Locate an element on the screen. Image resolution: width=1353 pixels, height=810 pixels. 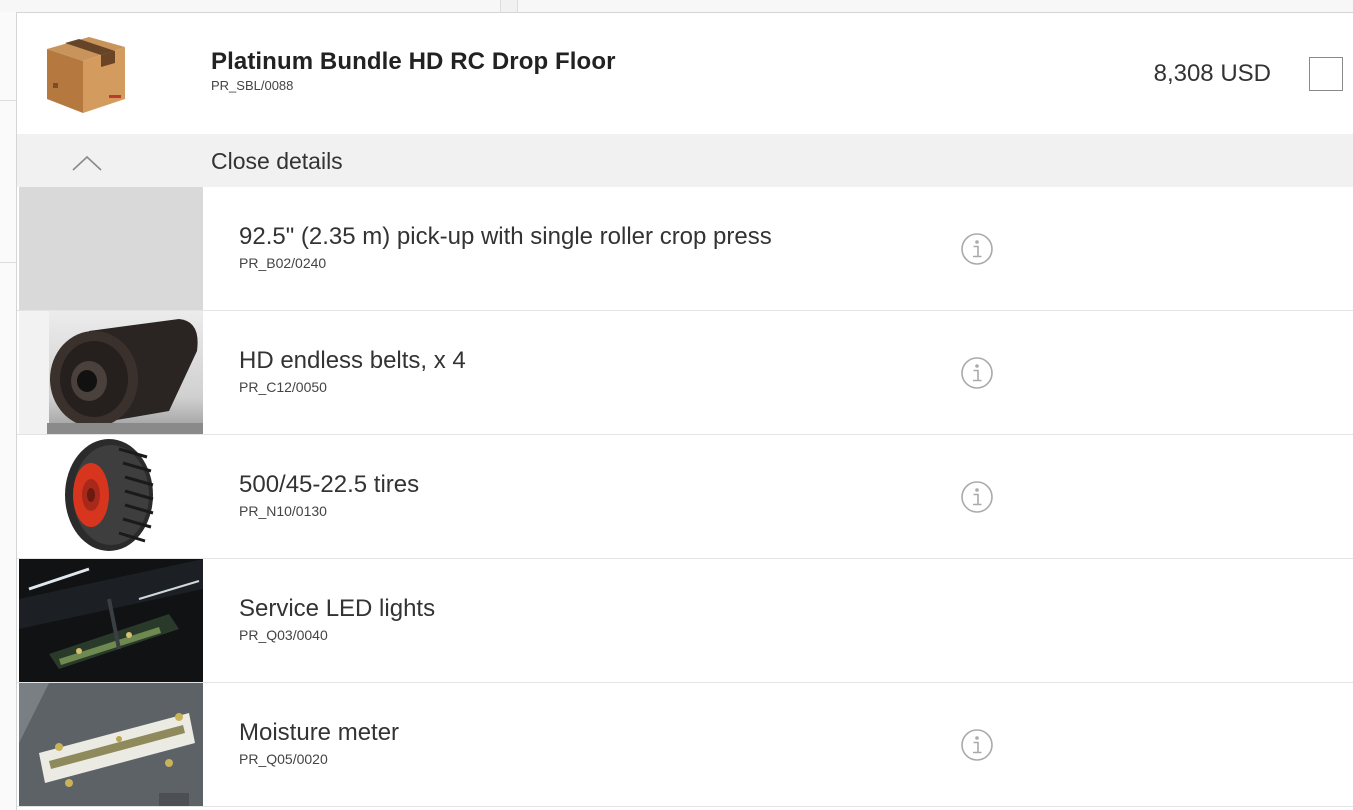
product-title: Platinum Bundle HD RC Drop Floor is located at coordinates (413, 61).